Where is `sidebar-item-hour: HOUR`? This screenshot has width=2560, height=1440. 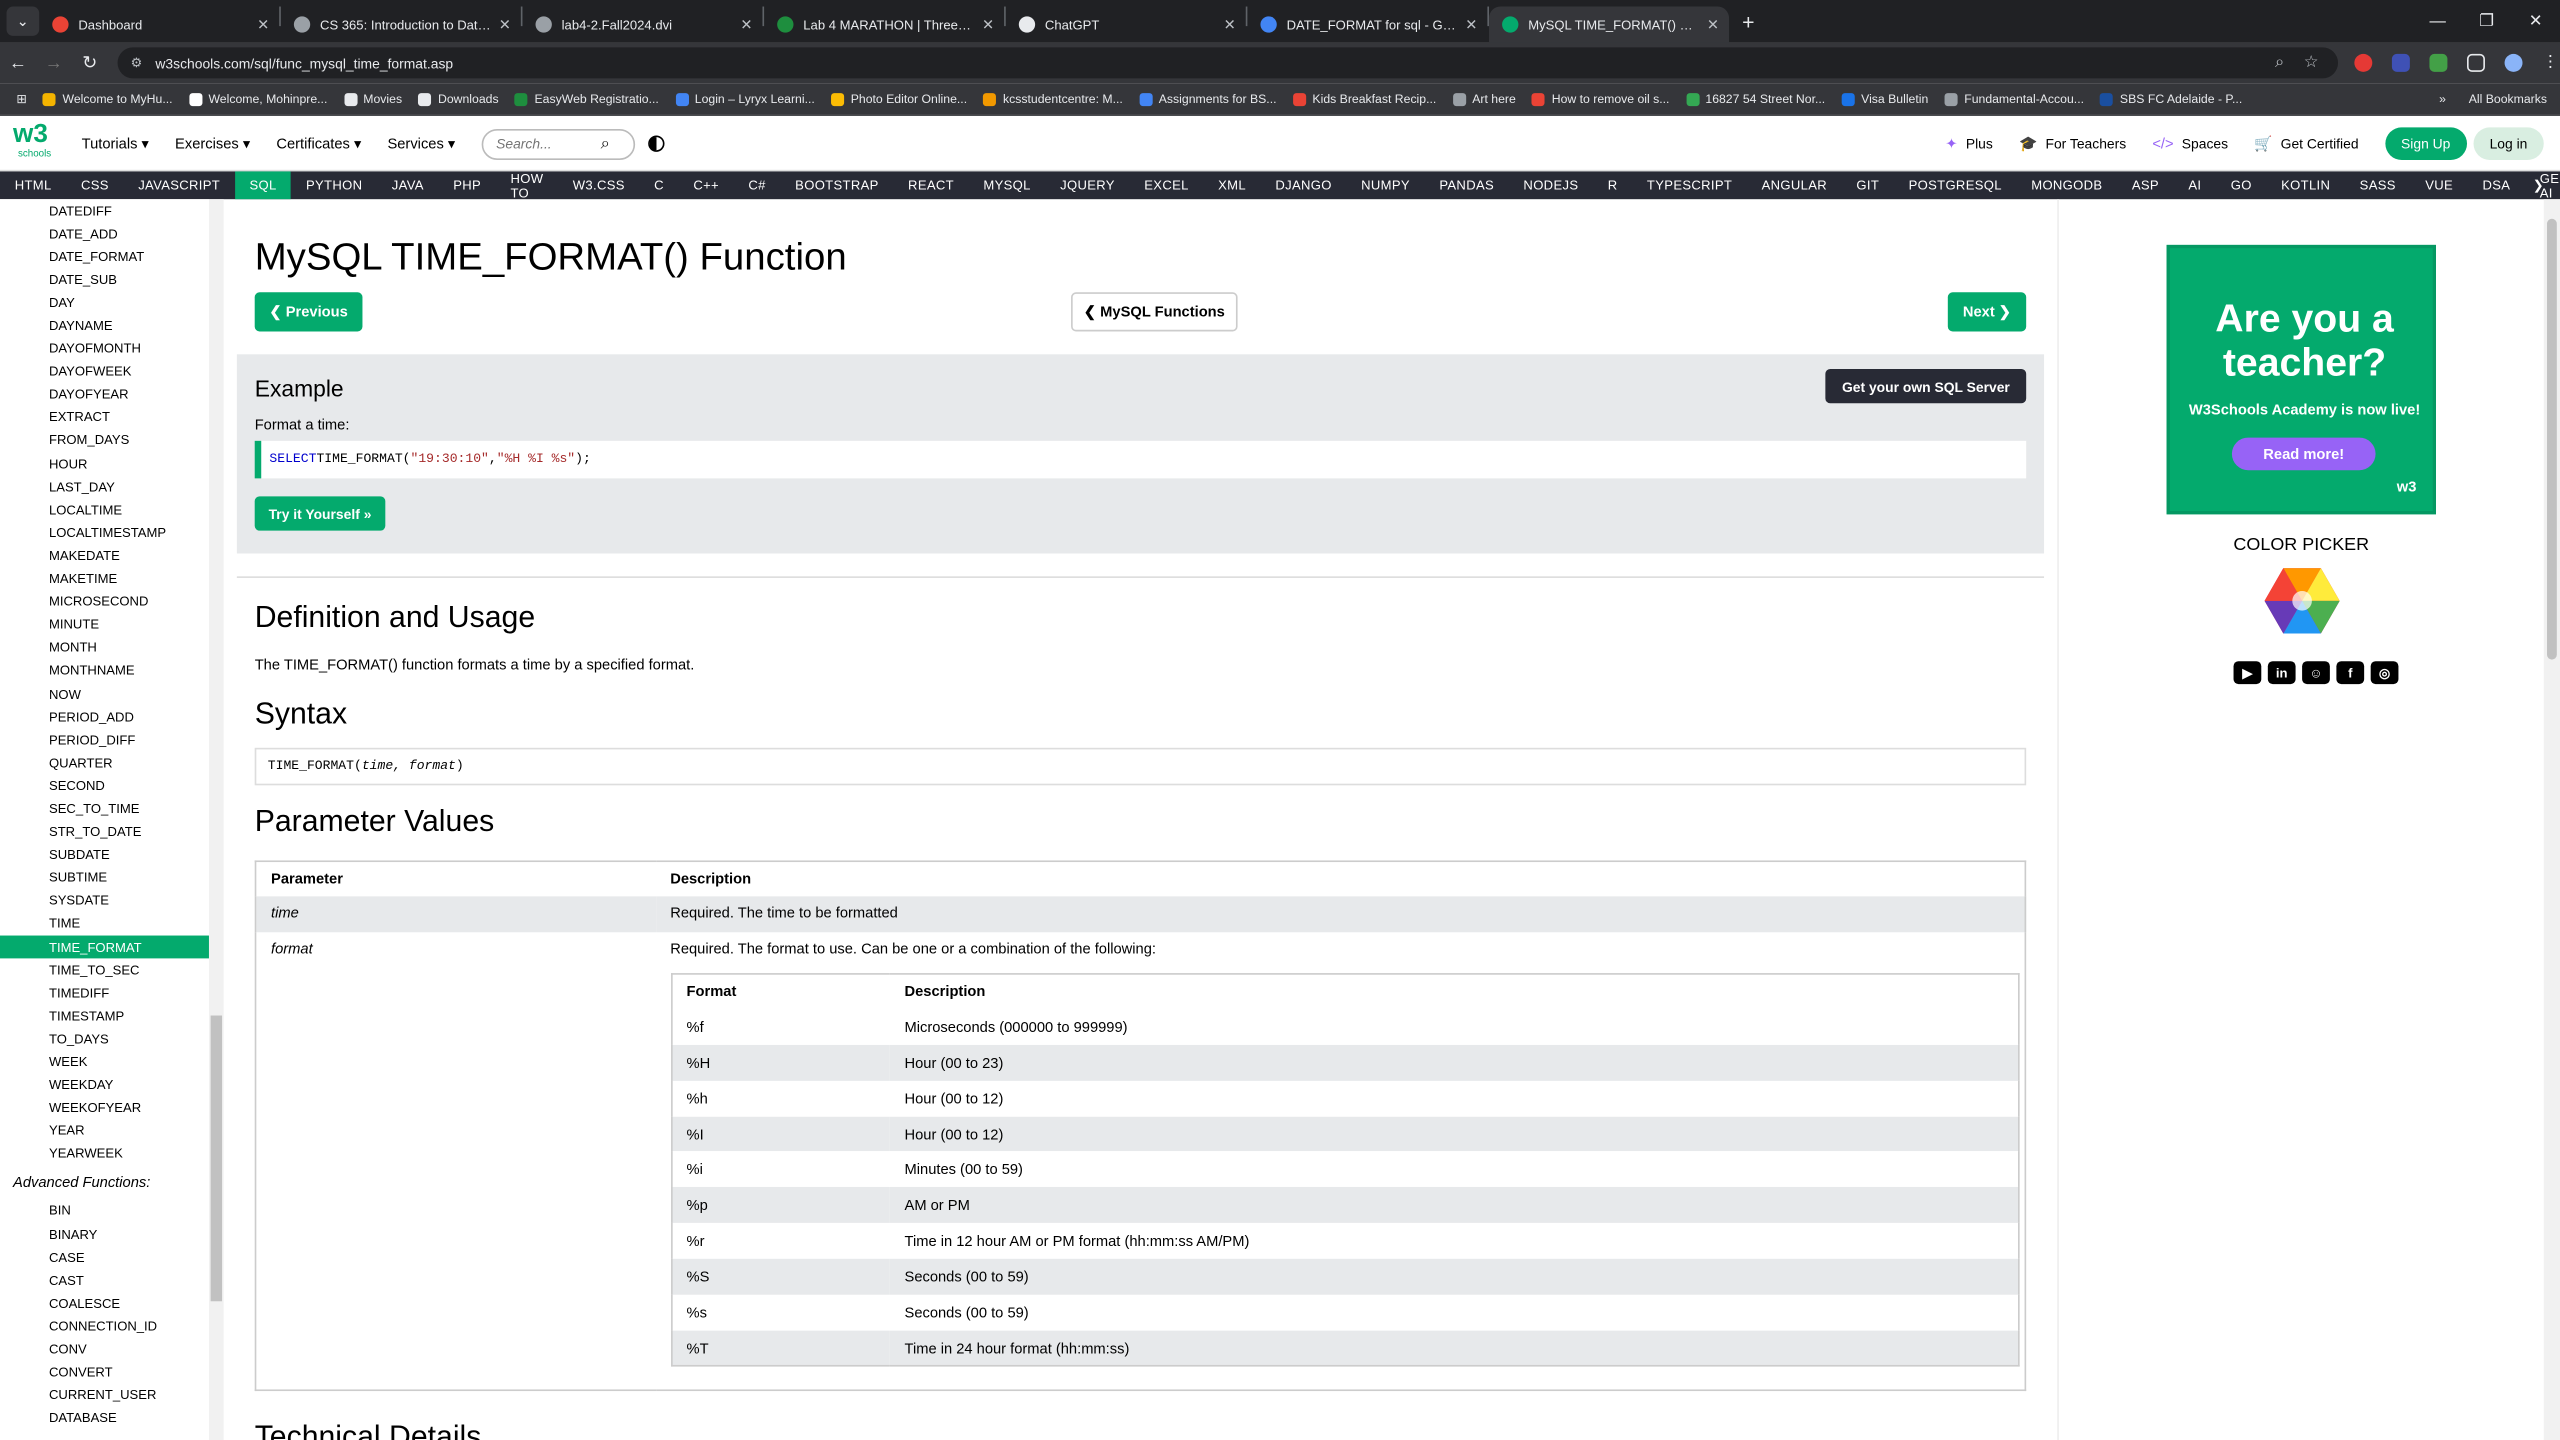 sidebar-item-hour: HOUR is located at coordinates (104, 463).